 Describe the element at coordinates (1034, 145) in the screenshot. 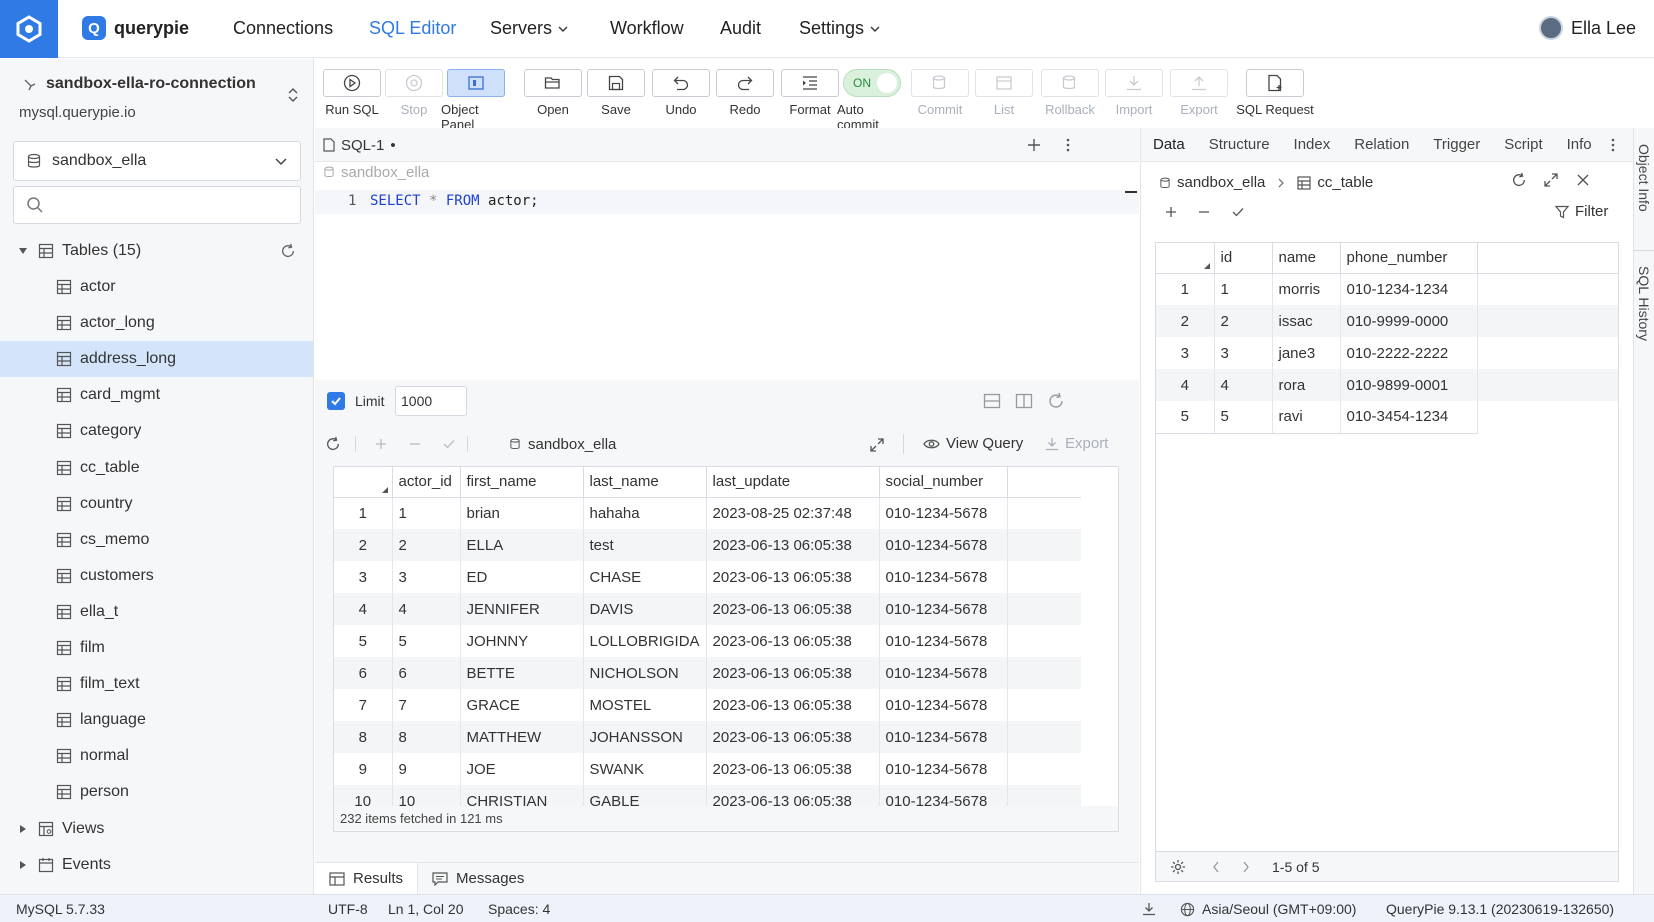

I see `add-tab-icon` at that location.